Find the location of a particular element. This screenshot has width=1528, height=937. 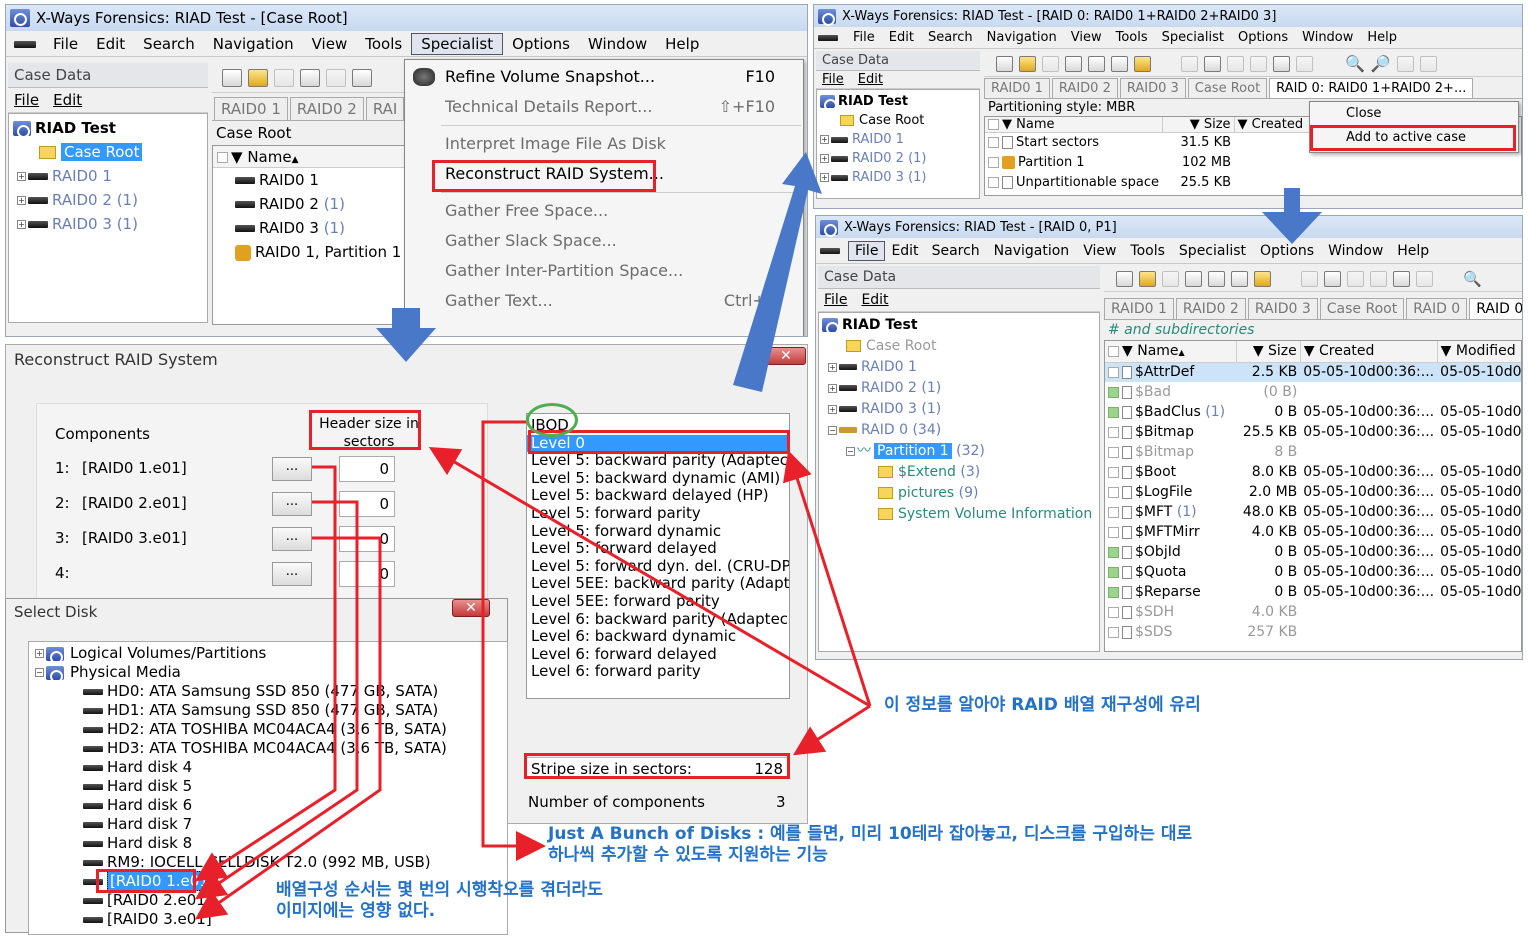

hex-search-icon is located at coordinates (1405, 63).